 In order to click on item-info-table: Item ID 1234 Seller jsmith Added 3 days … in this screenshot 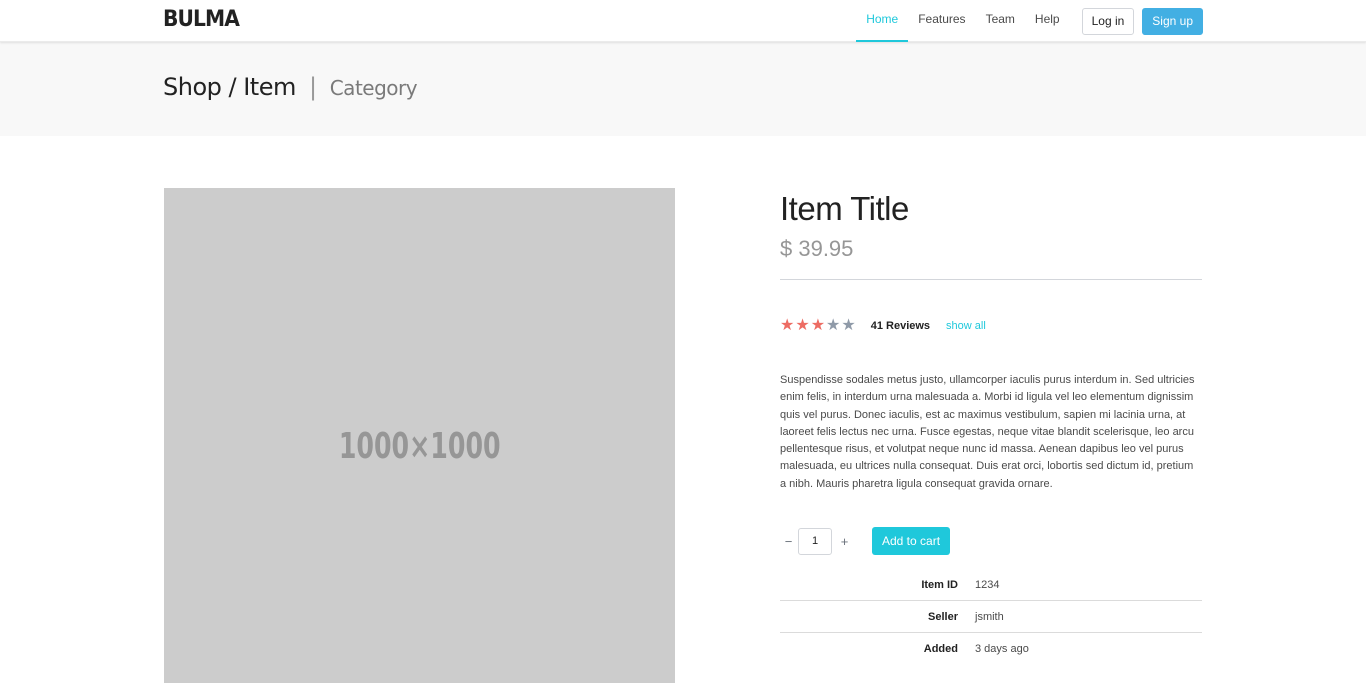, I will do `click(991, 617)`.